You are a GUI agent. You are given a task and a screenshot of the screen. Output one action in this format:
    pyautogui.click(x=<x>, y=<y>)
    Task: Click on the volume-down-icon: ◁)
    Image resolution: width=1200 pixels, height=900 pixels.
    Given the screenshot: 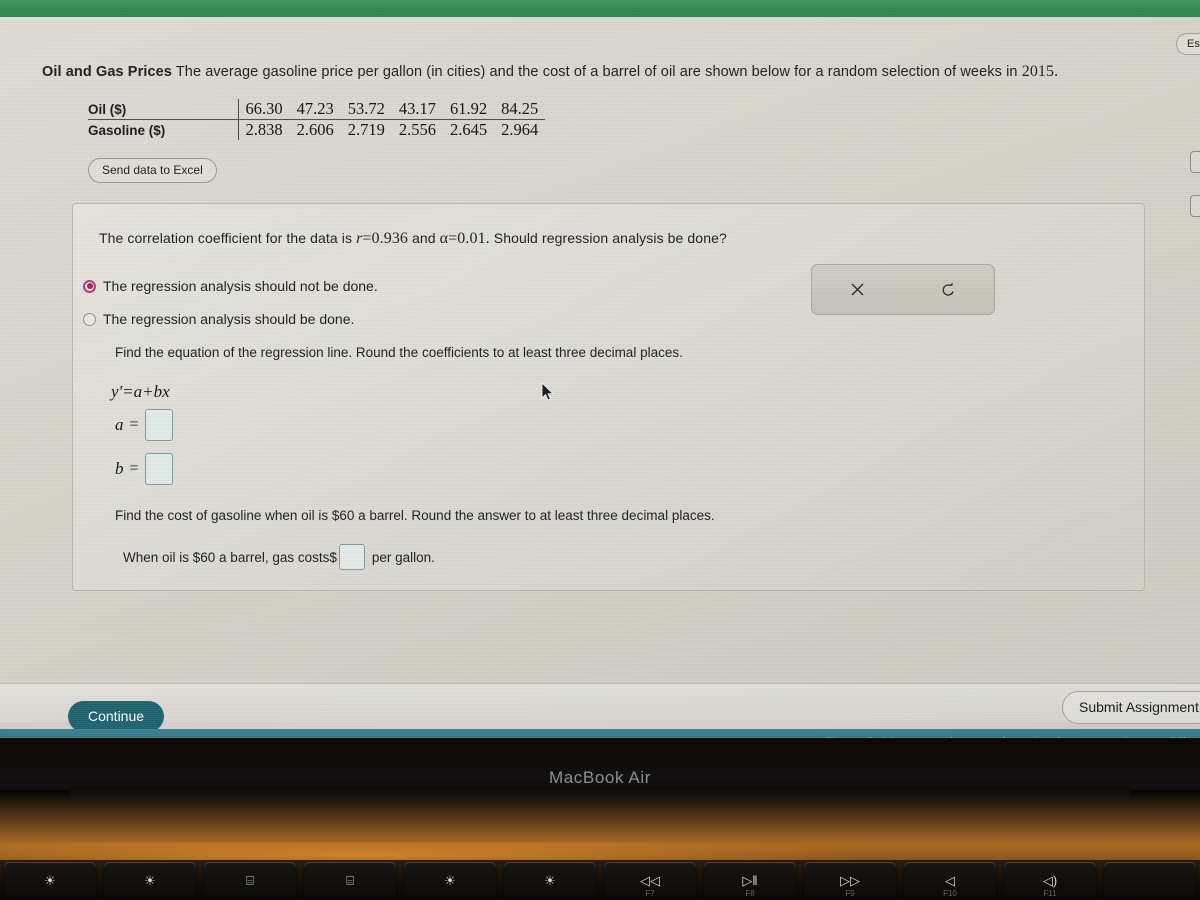 What is the action you would take?
    pyautogui.click(x=1050, y=880)
    